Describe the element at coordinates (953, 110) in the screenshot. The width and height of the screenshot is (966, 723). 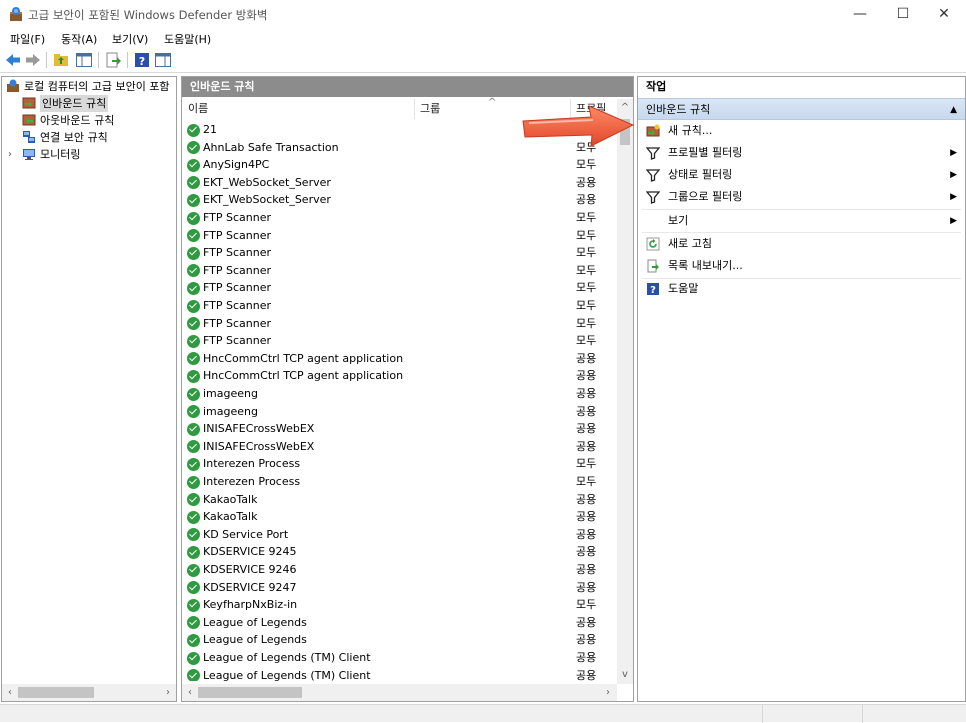
I see `collapse-triangle-icon: ▲` at that location.